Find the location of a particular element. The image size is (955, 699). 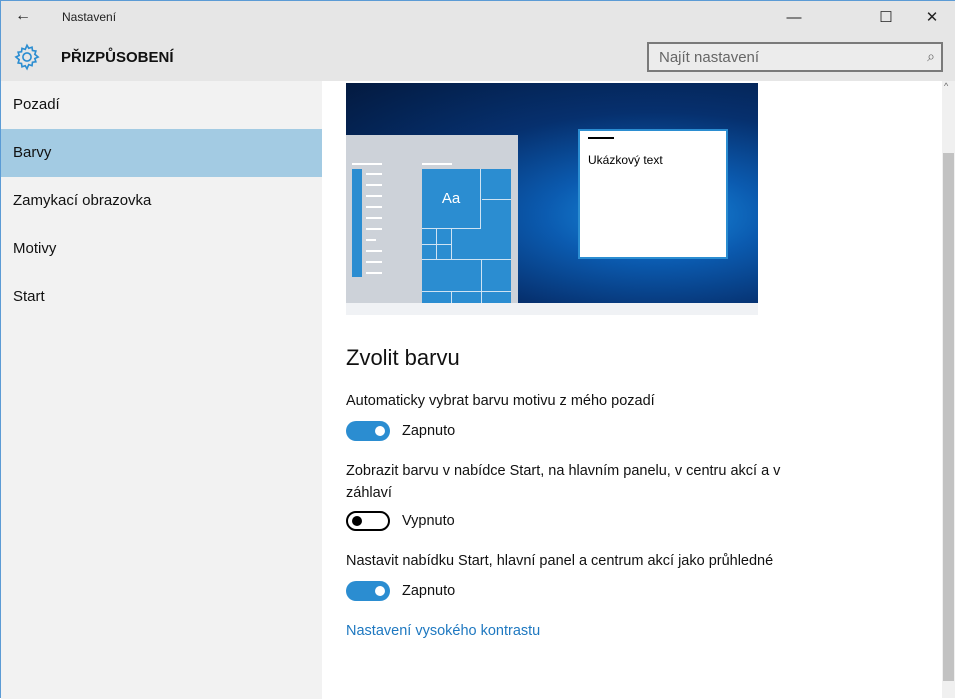

sample-window: Ukázkový text is located at coordinates (653, 194).